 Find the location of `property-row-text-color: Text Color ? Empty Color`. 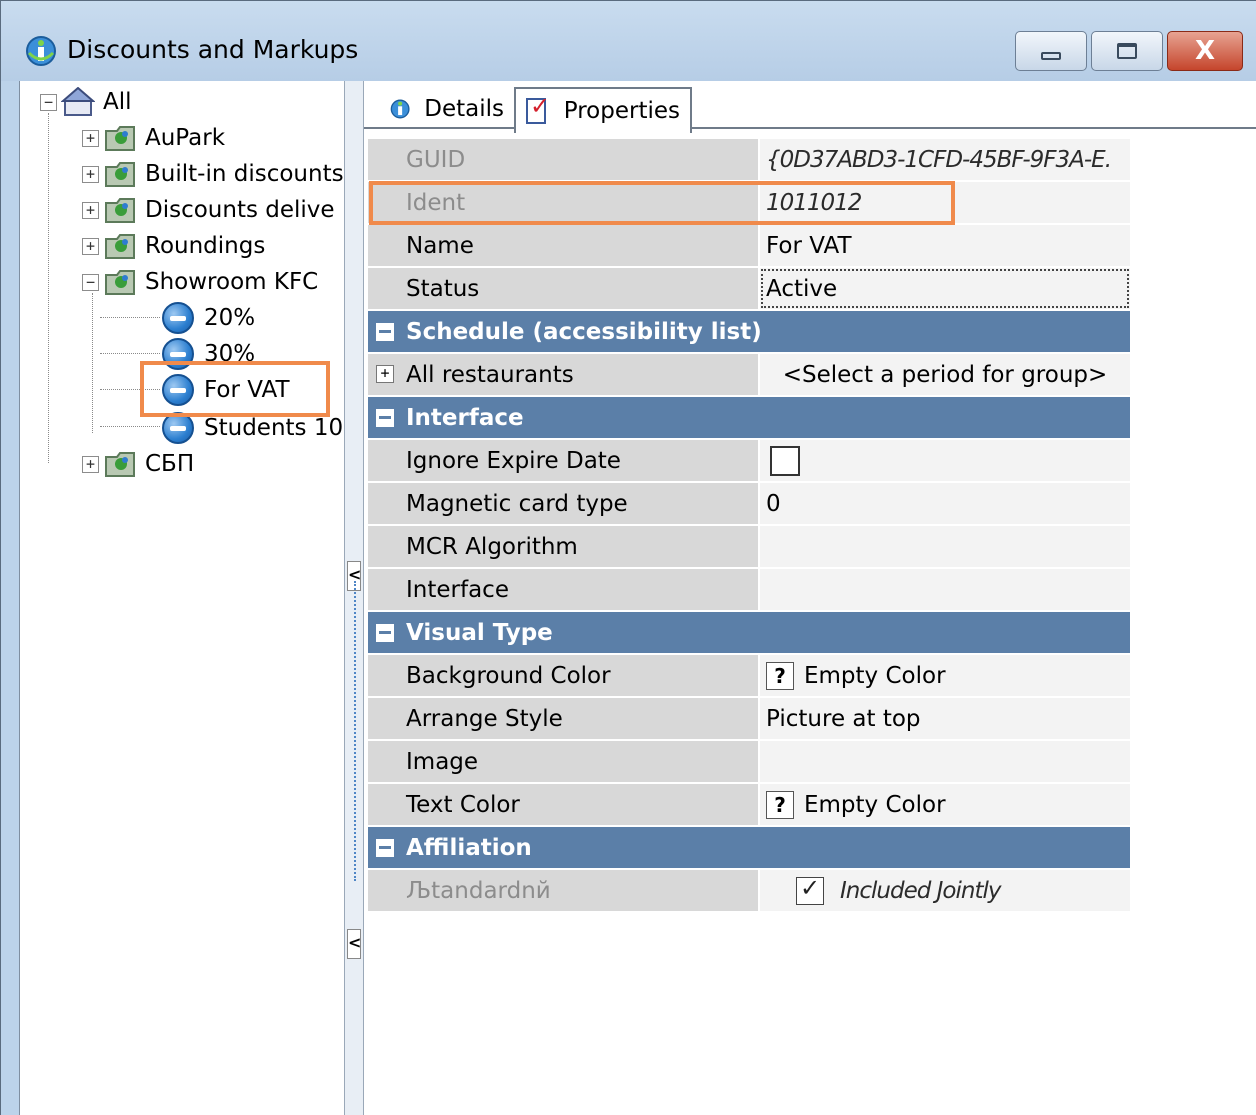

property-row-text-color: Text Color ? Empty Color is located at coordinates (749, 805).